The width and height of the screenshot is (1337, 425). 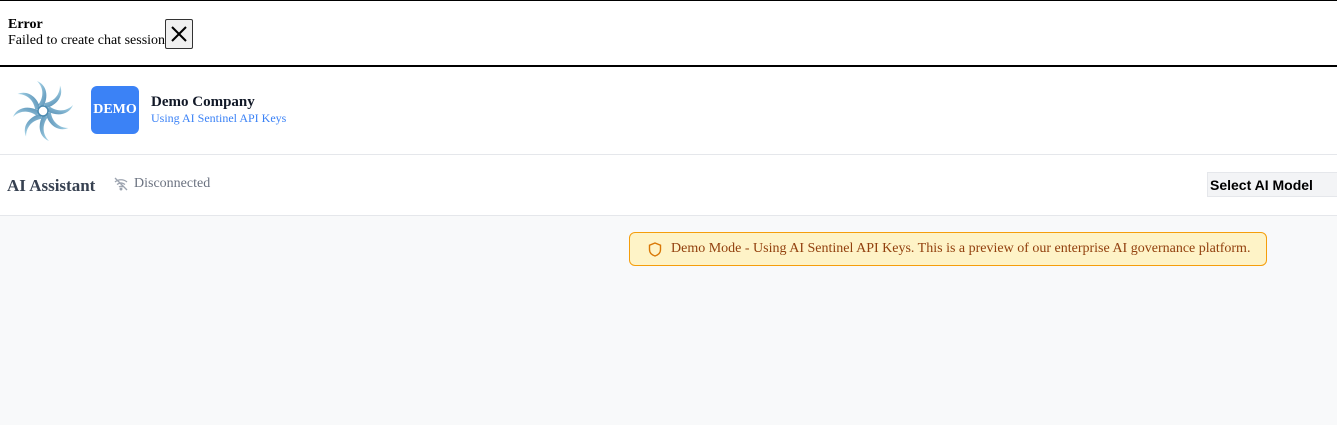 I want to click on error-title: Error, so click(x=25, y=24).